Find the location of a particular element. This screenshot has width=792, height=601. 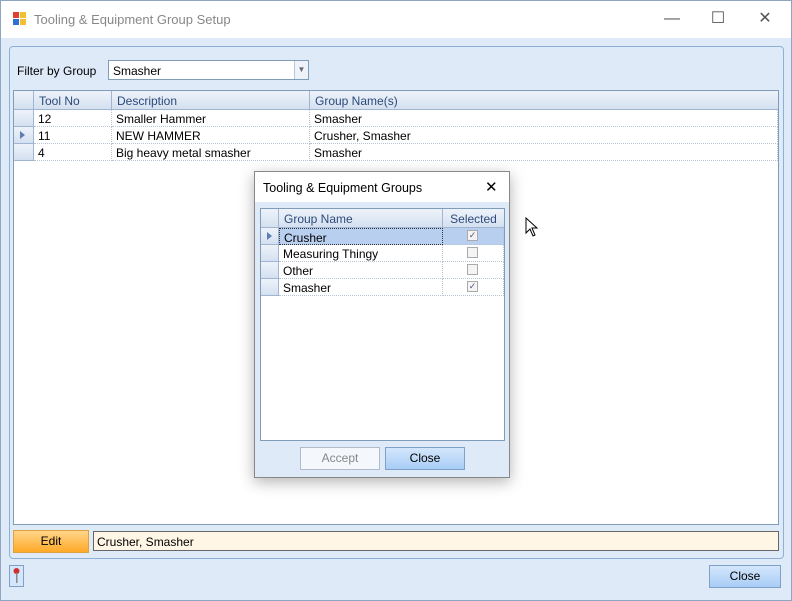

filter-group-combo: Smasher ▼ is located at coordinates (208, 70).